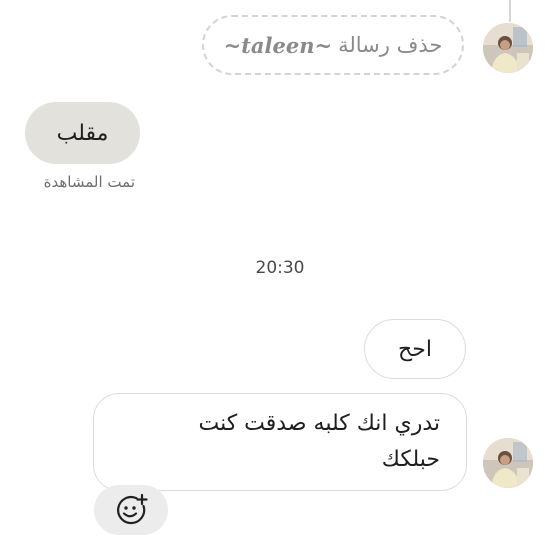 The height and width of the screenshot is (560, 560). Describe the element at coordinates (410, 459) in the screenshot. I see `received-message-line: حبلكك` at that location.